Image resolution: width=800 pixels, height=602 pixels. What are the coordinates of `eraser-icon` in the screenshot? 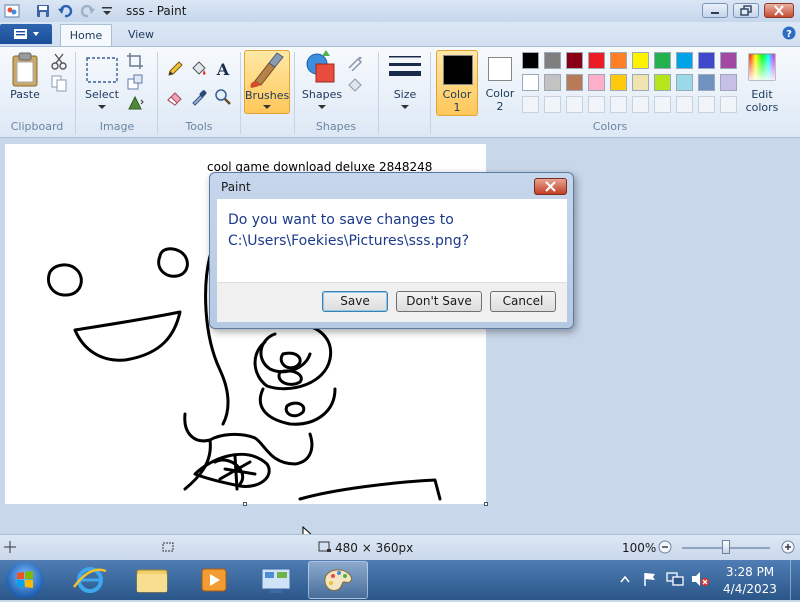 It's located at (175, 97).